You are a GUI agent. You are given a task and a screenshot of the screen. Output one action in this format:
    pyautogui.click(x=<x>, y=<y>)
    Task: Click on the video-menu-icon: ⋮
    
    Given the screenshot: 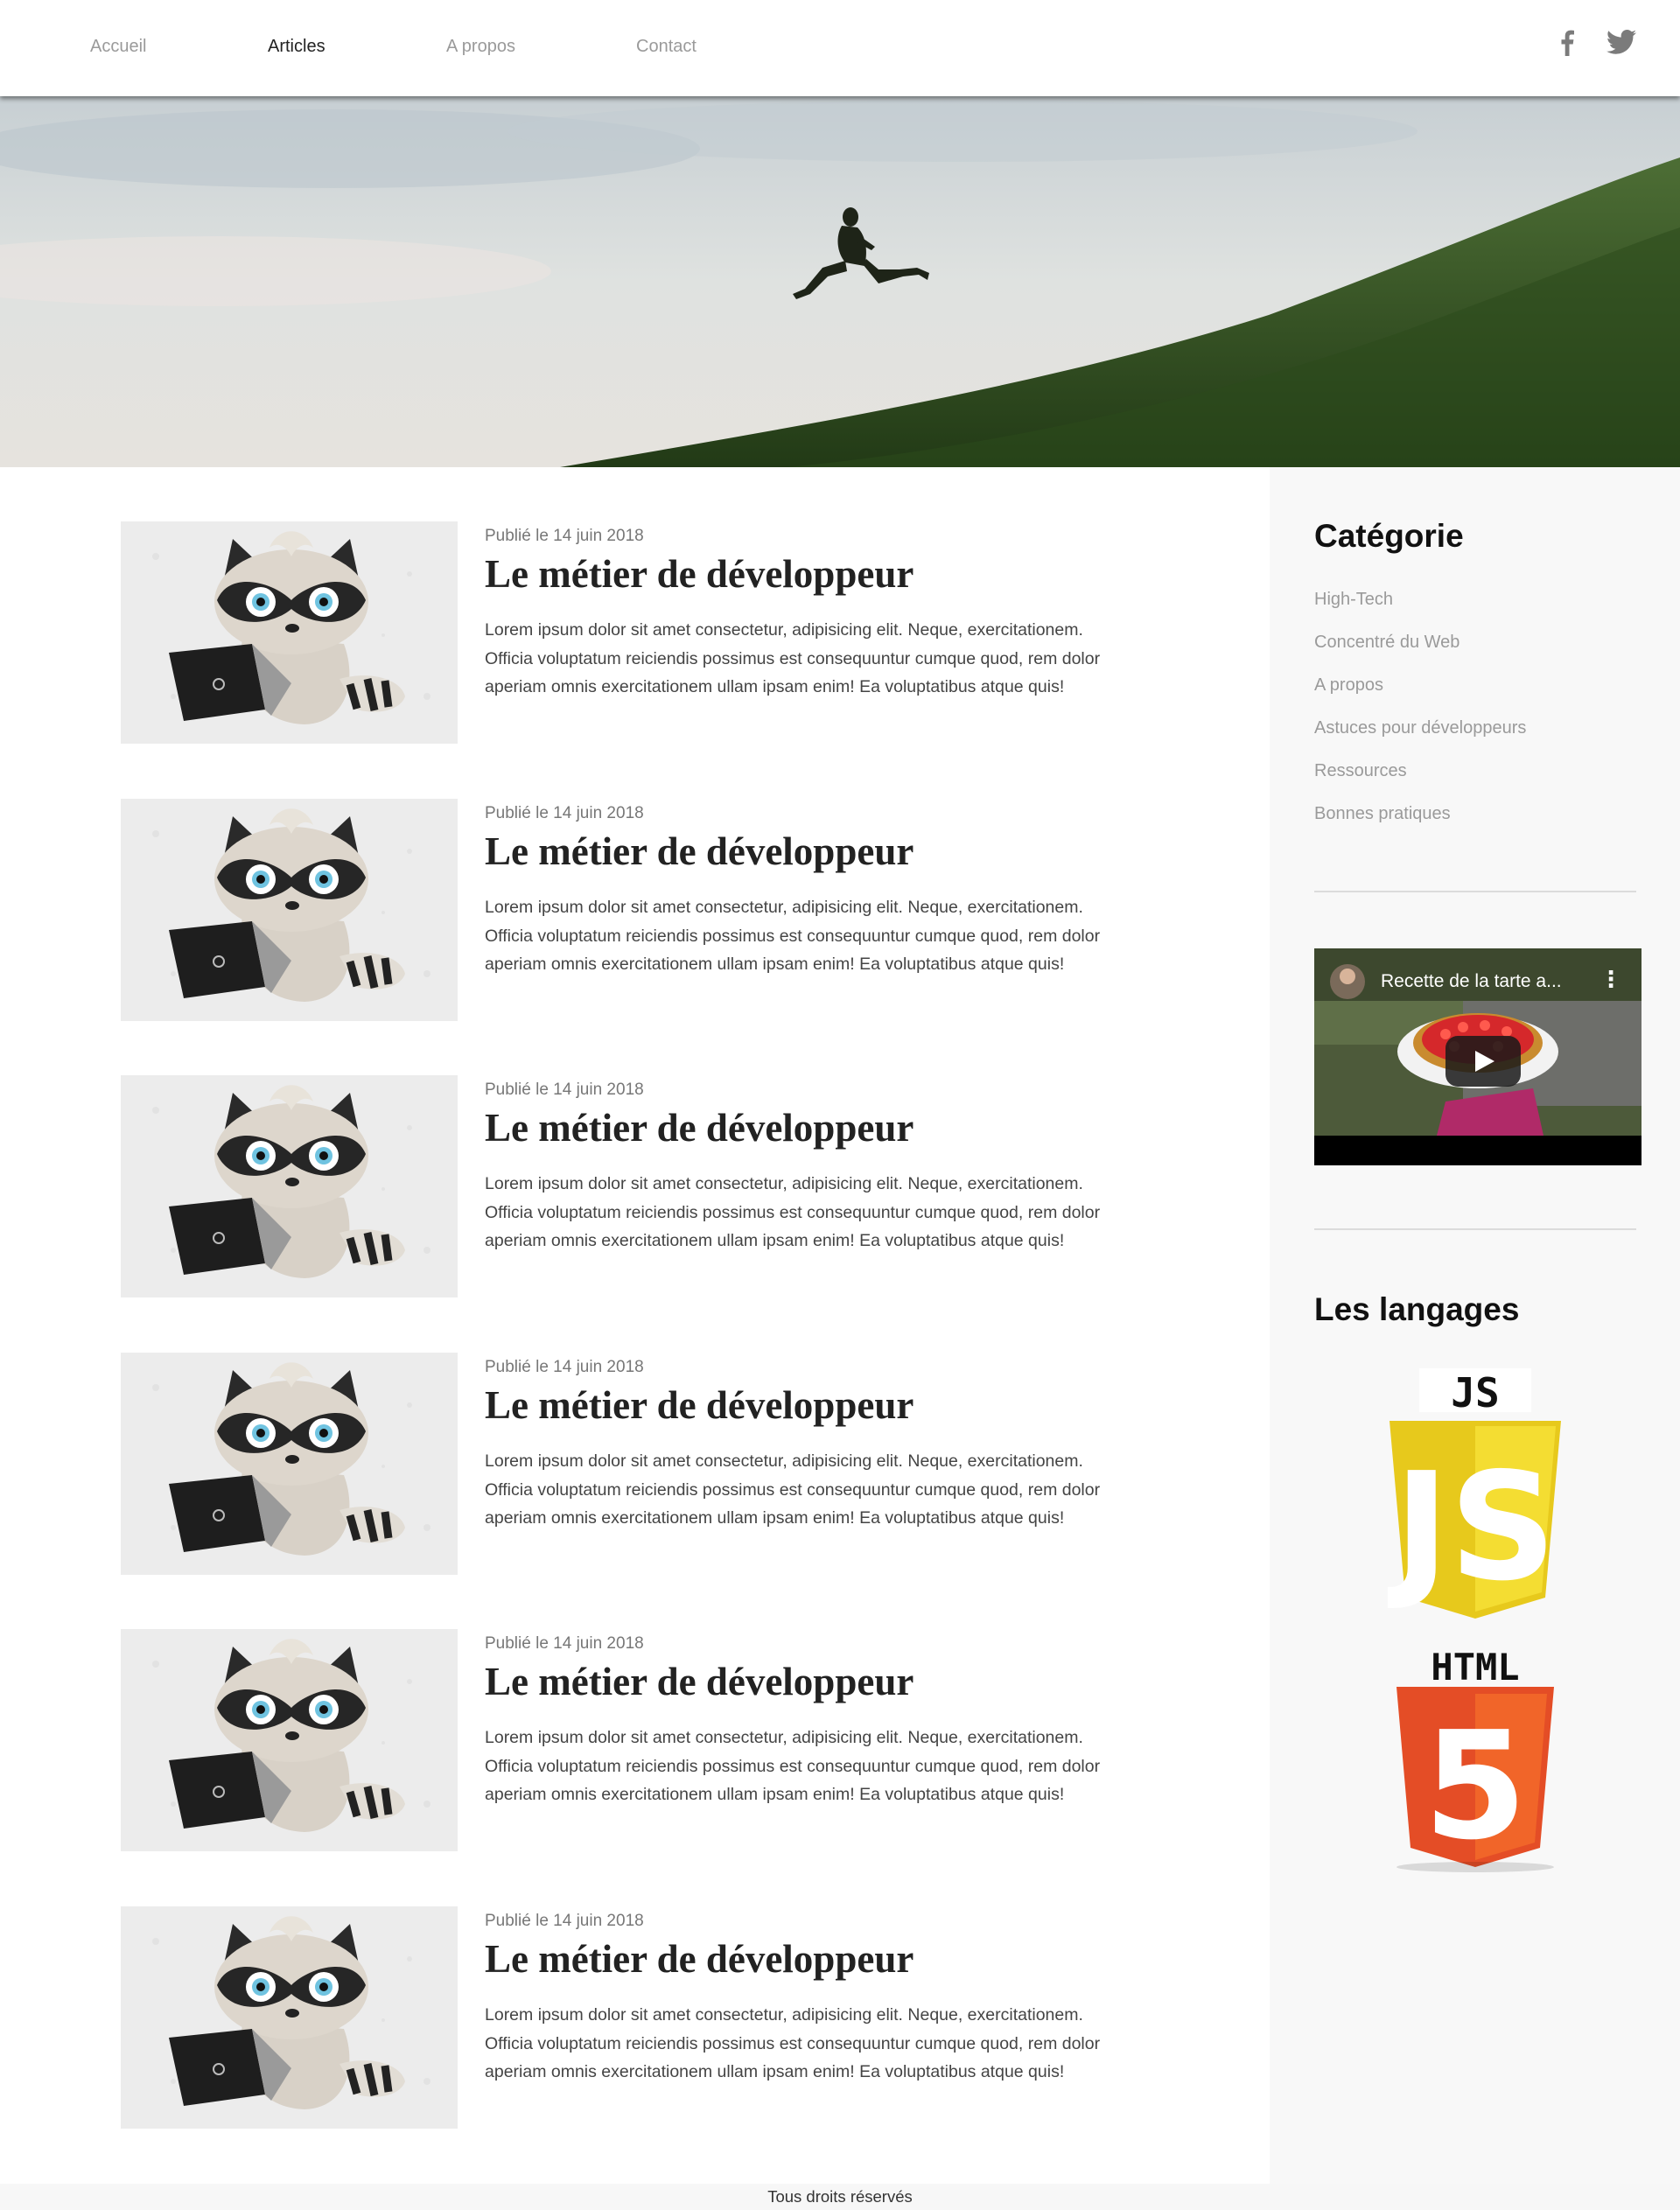 What is the action you would take?
    pyautogui.click(x=1611, y=979)
    